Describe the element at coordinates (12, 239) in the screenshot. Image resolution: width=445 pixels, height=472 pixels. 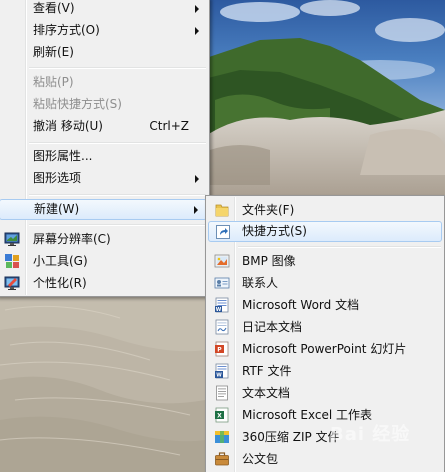
I see `monitor-icon` at that location.